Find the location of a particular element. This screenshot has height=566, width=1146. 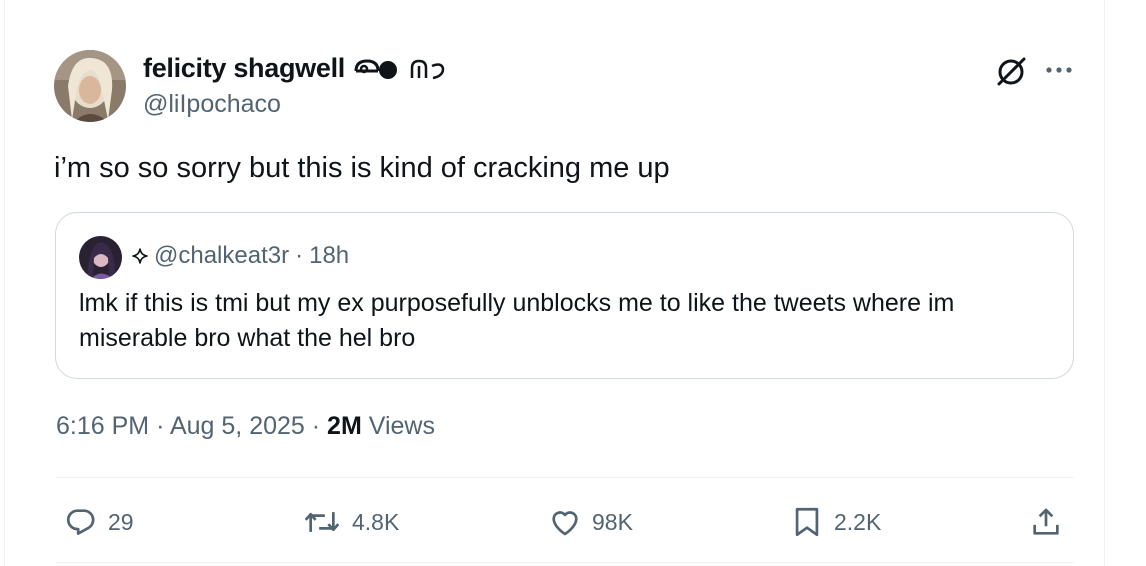

quoted-age: 18h is located at coordinates (329, 256).